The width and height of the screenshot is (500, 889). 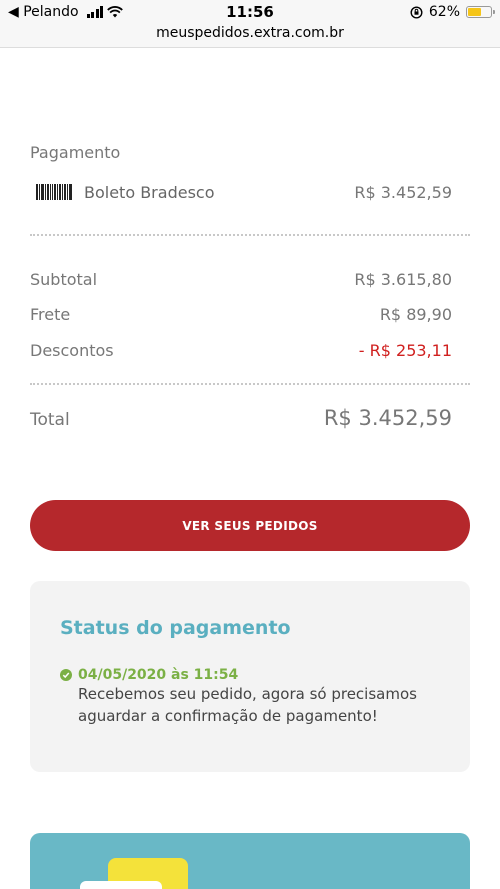 I want to click on descontos-label: Descontos, so click(x=72, y=350).